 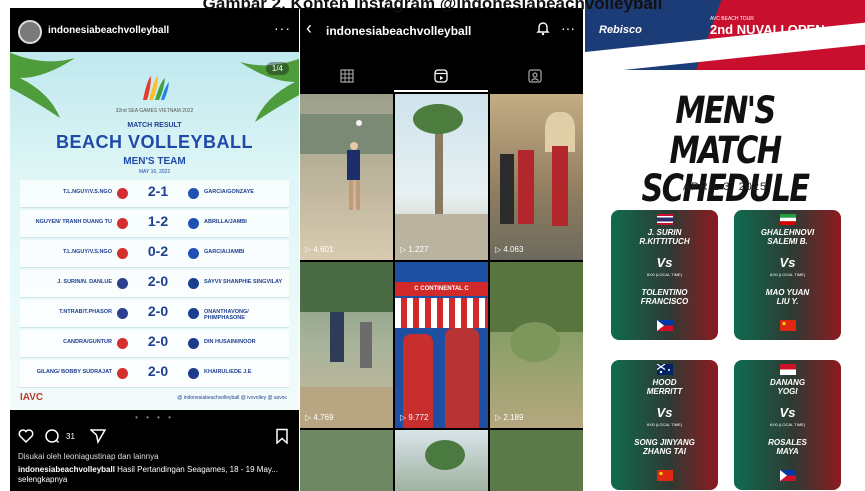 I want to click on reel-thumbnail: ▷ 1.227, so click(x=441, y=177).